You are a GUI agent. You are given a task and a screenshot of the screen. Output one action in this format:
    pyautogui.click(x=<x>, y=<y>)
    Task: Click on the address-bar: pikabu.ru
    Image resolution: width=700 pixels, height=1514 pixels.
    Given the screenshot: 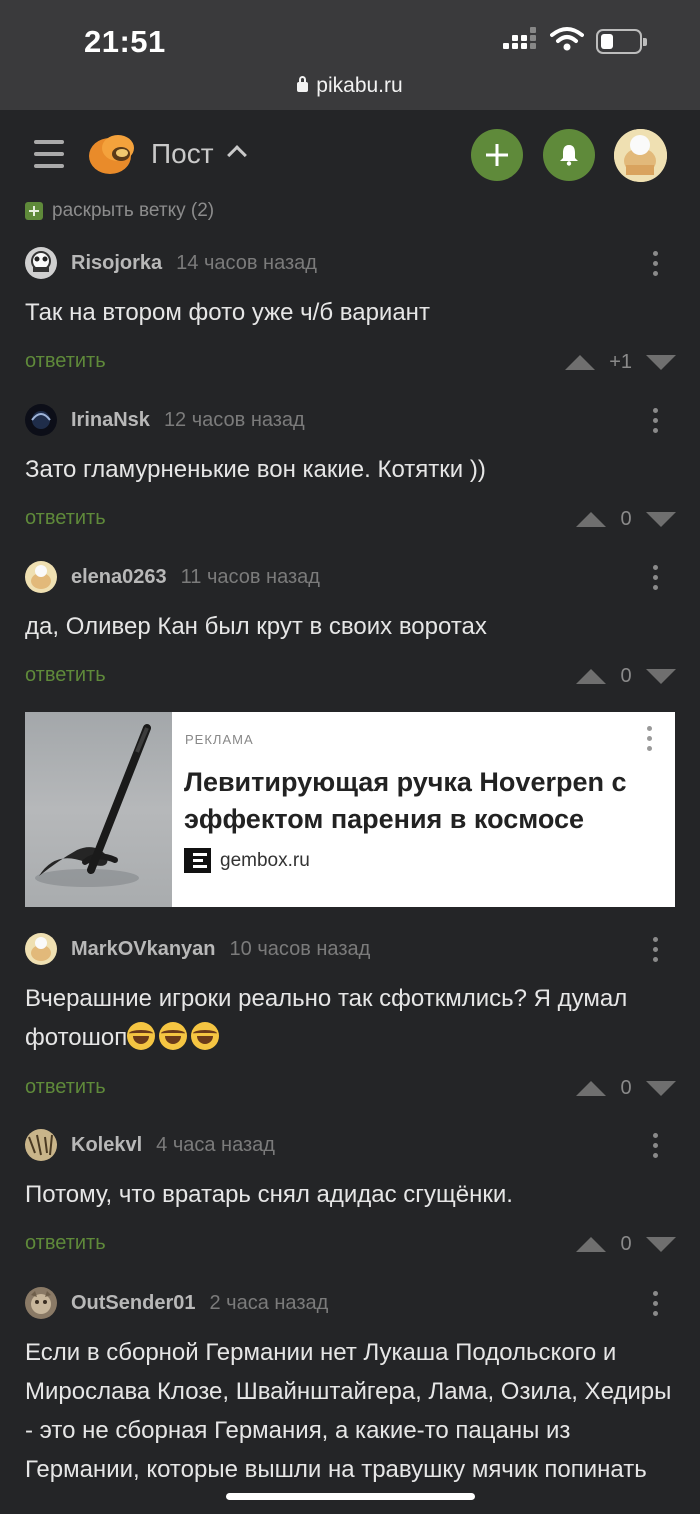 What is the action you would take?
    pyautogui.click(x=350, y=86)
    